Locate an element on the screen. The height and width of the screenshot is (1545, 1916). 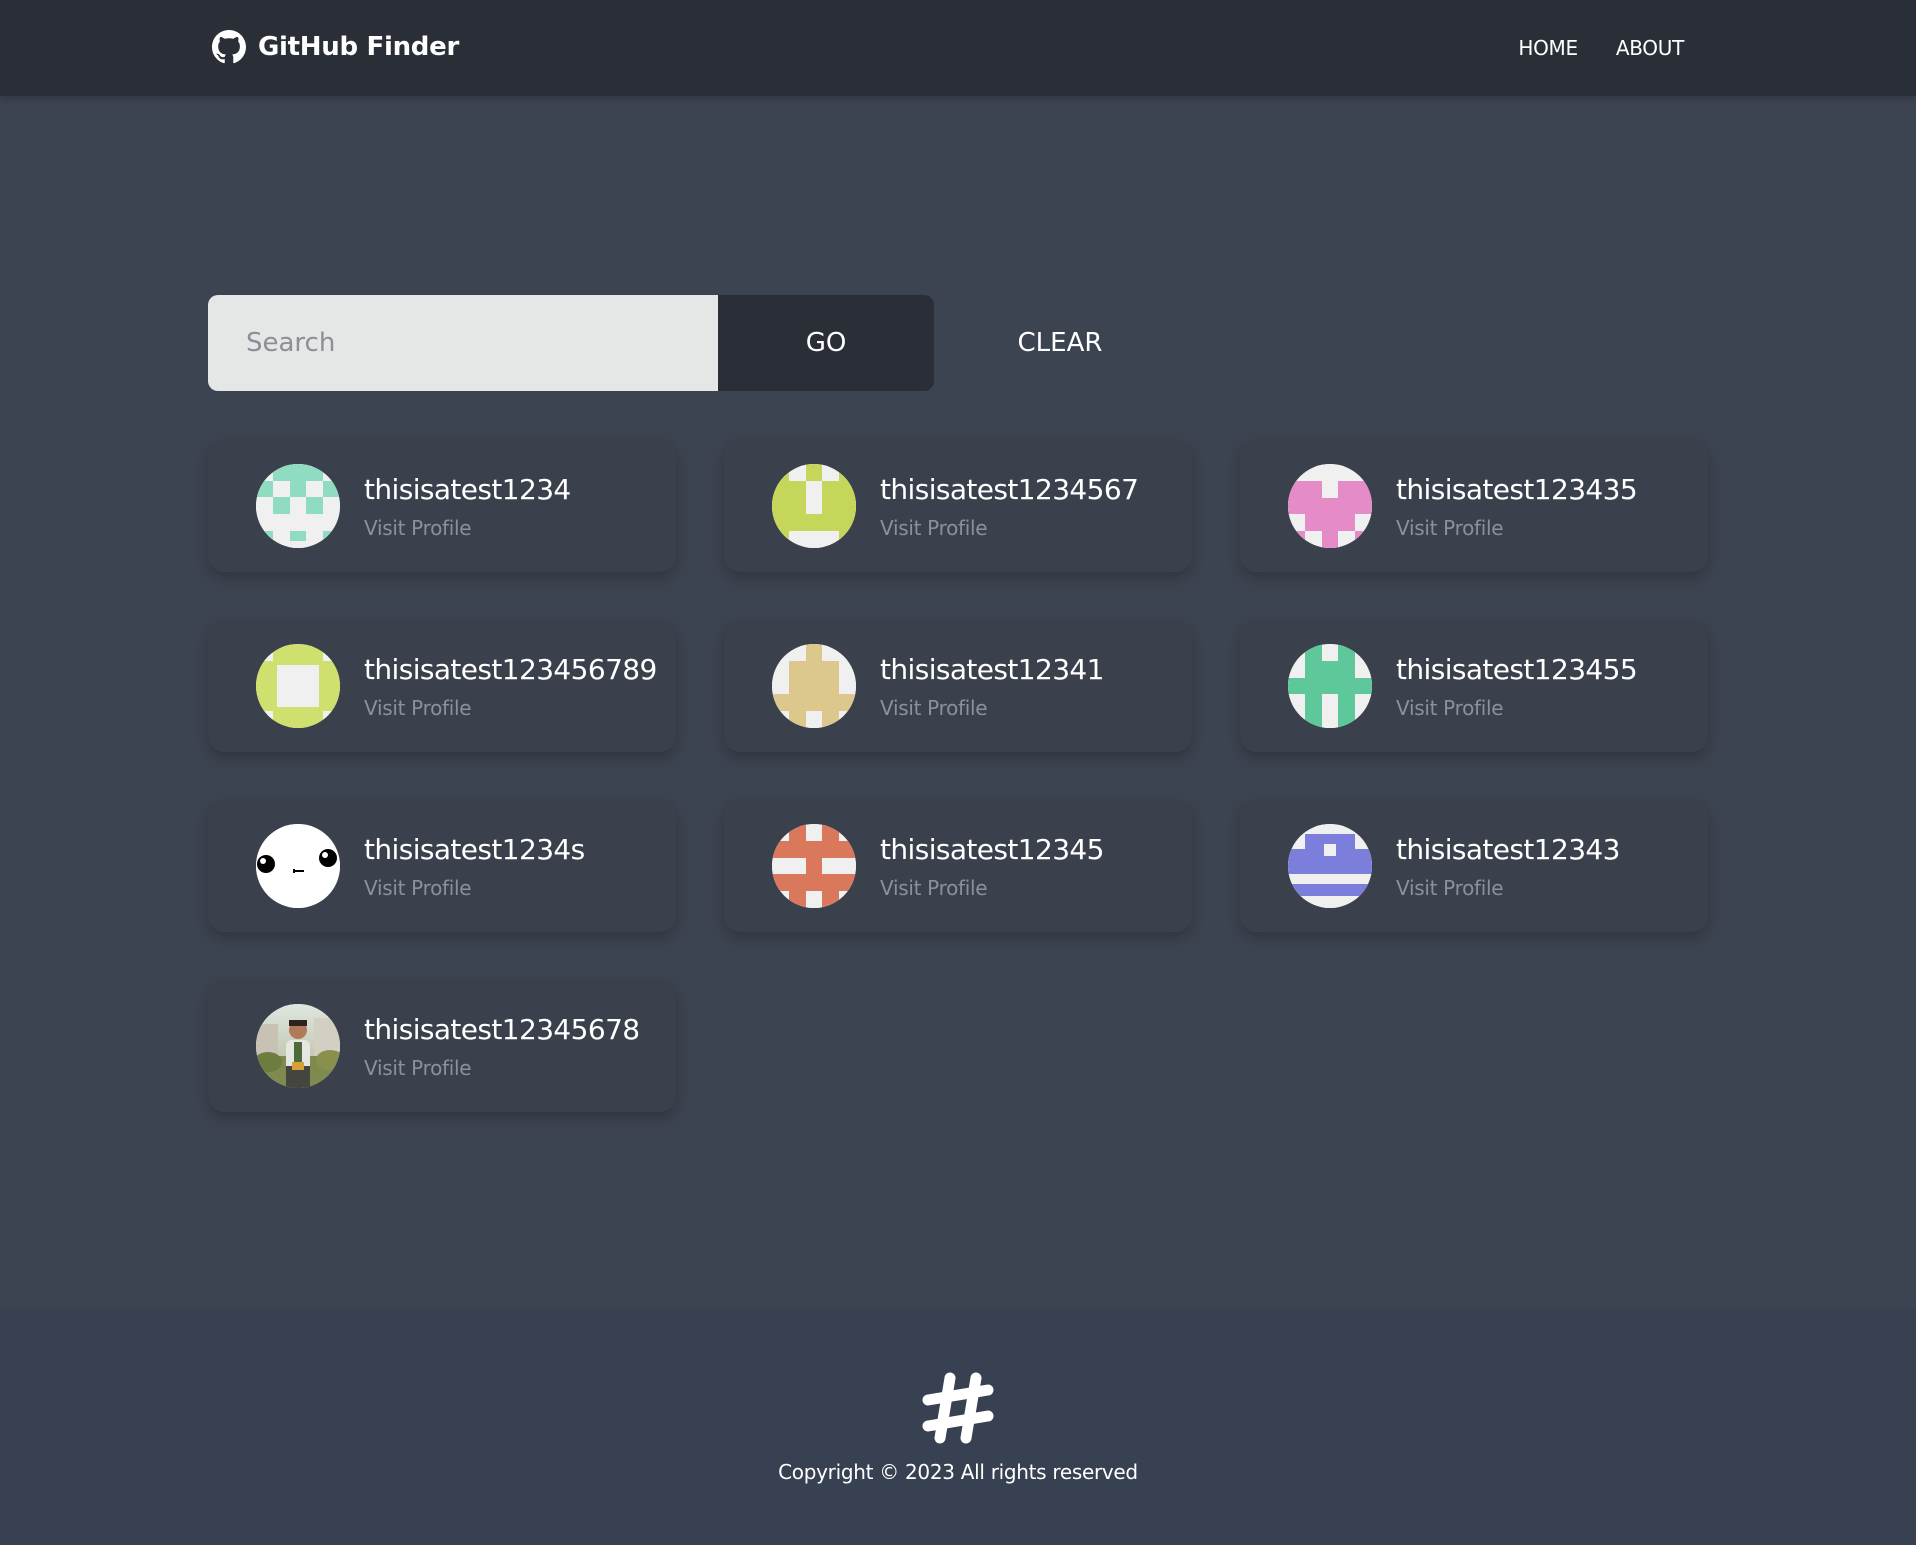
user-card: thisisatest12345 Visit Profile is located at coordinates (958, 866).